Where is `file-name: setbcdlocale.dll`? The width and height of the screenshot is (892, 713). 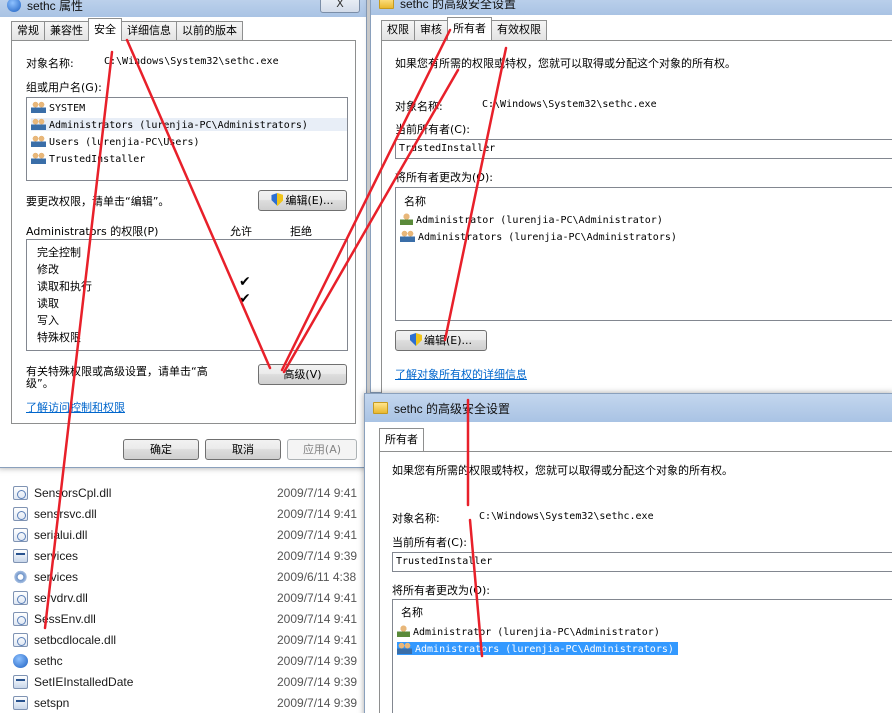 file-name: setbcdlocale.dll is located at coordinates (75, 639).